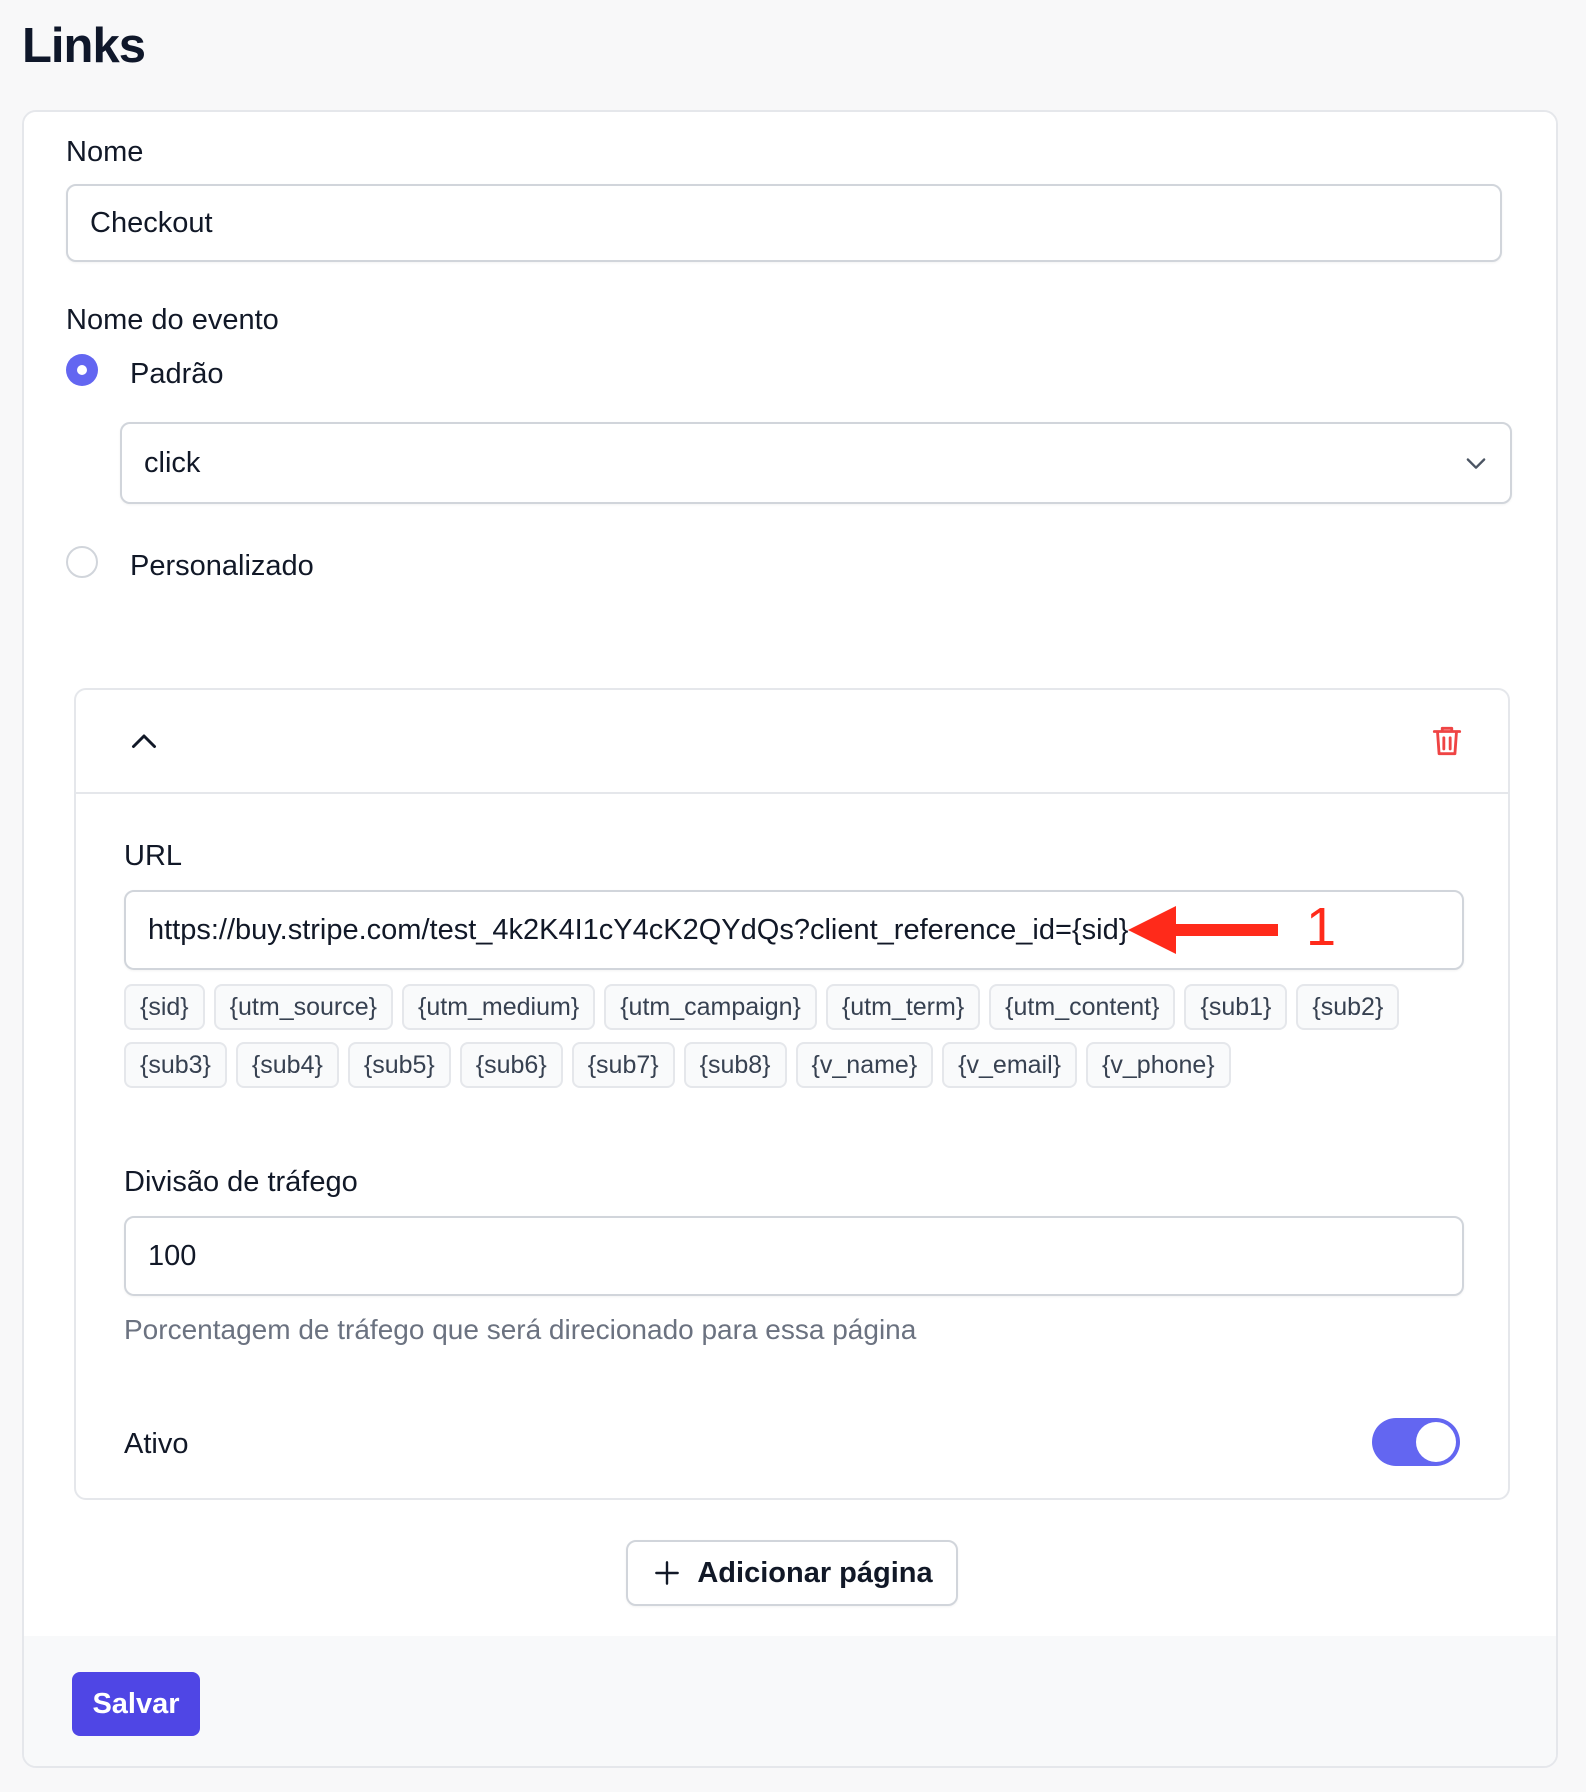  What do you see at coordinates (864, 1065) in the screenshot?
I see `variable-chip: {v_name}` at bounding box center [864, 1065].